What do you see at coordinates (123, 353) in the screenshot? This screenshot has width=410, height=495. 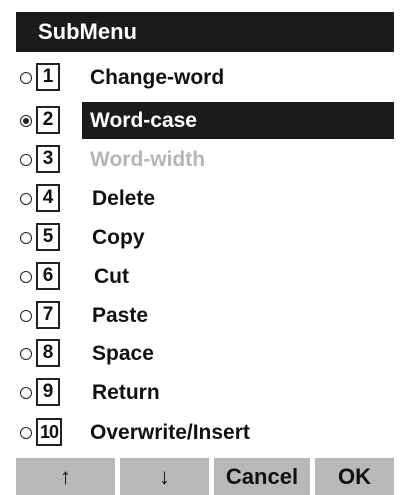 I see `item-label: Space` at bounding box center [123, 353].